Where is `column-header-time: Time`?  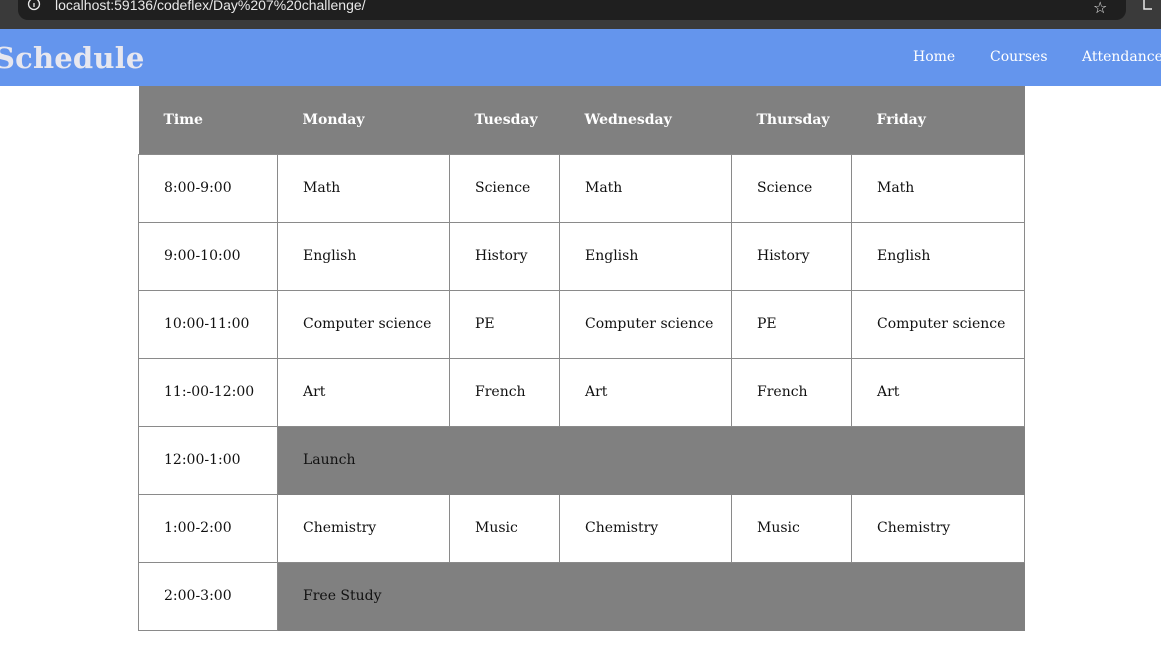 column-header-time: Time is located at coordinates (208, 120).